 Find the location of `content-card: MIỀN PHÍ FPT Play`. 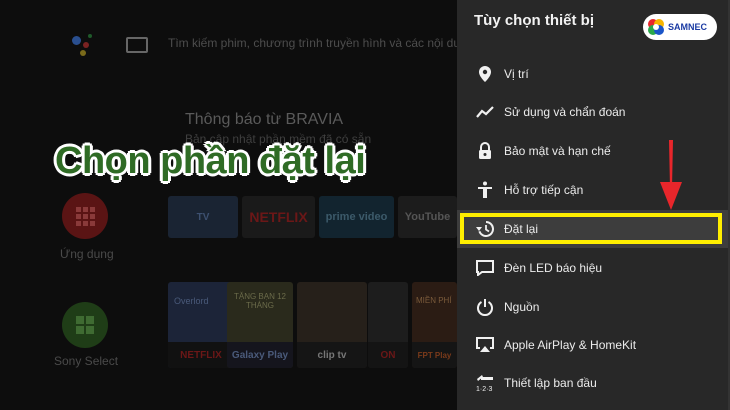

content-card: MIỀN PHÍ FPT Play is located at coordinates (434, 325).